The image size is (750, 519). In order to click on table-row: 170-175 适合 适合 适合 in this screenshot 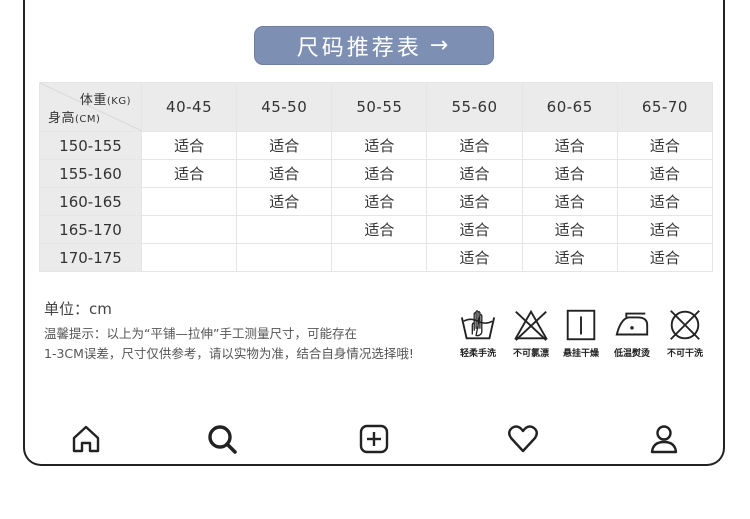, I will do `click(376, 257)`.